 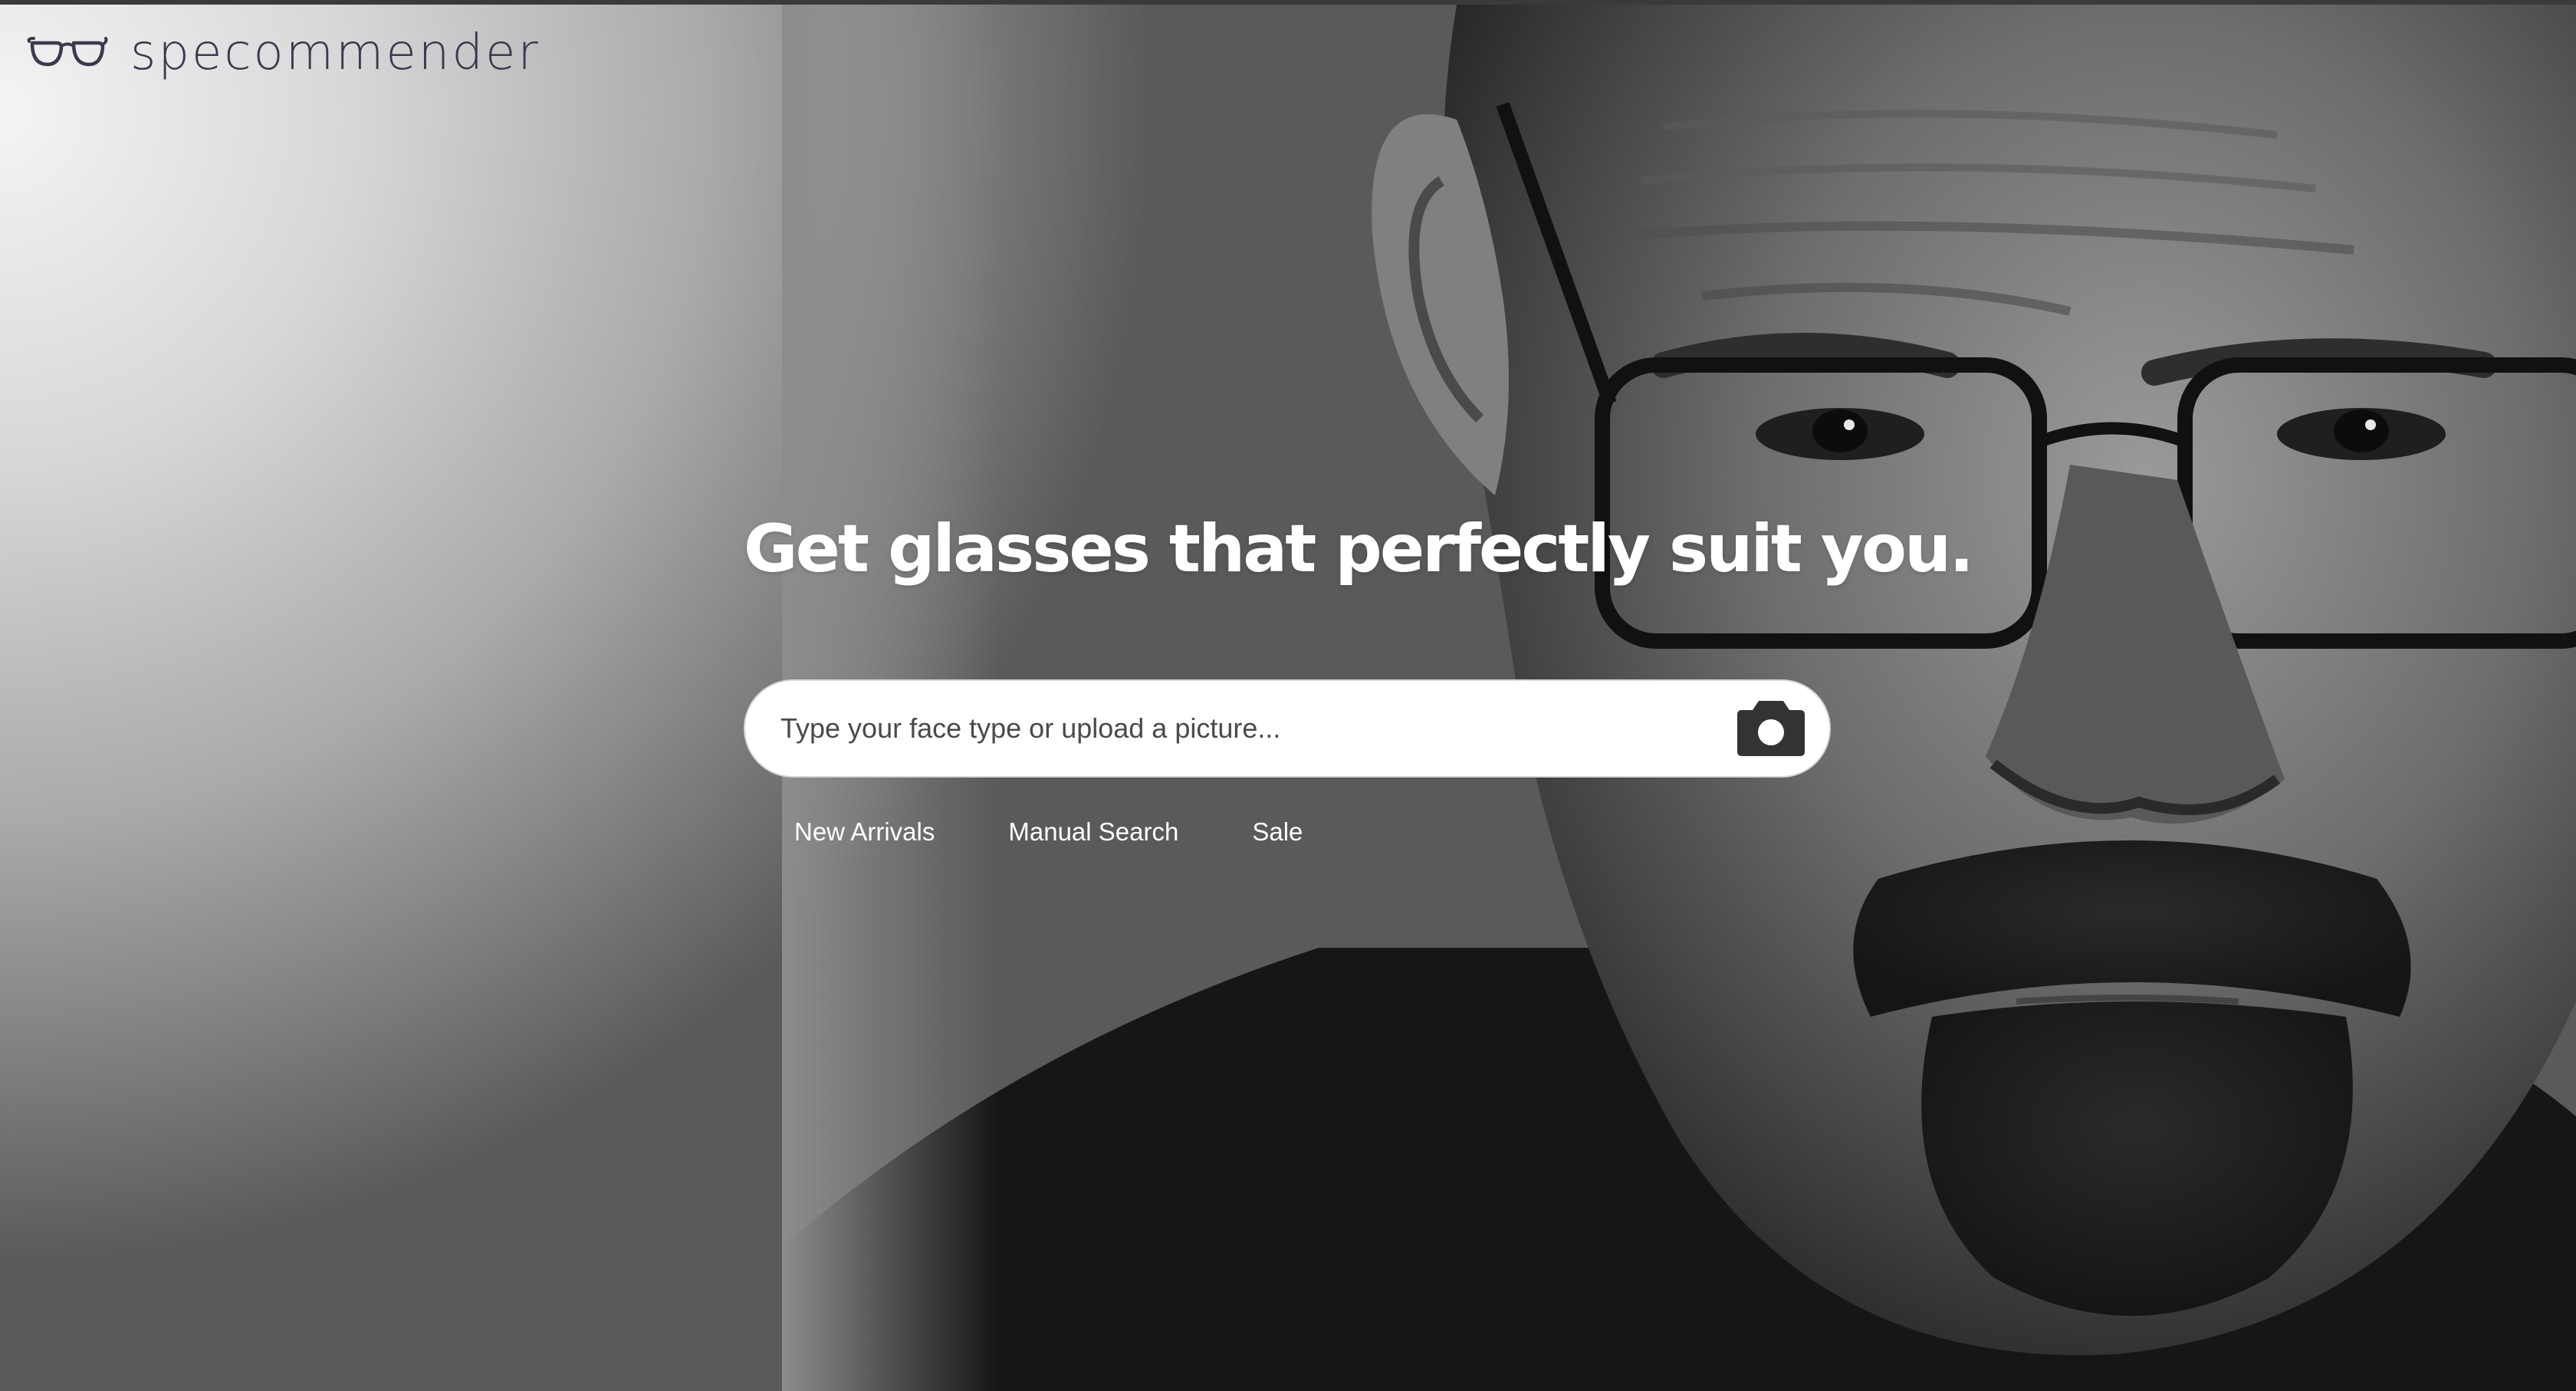 I want to click on brand-name: specommender, so click(x=335, y=53).